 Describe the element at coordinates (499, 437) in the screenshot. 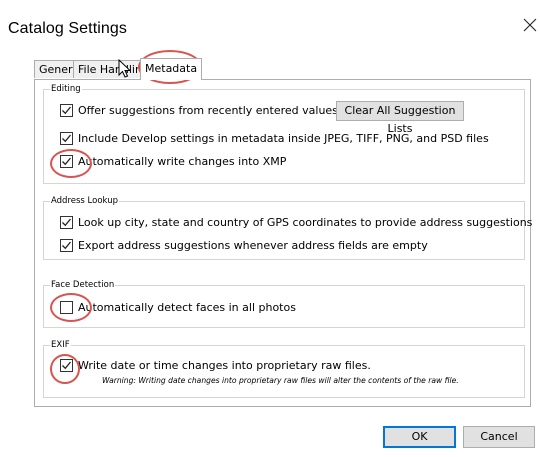

I see `cancel-button: Cancel` at that location.